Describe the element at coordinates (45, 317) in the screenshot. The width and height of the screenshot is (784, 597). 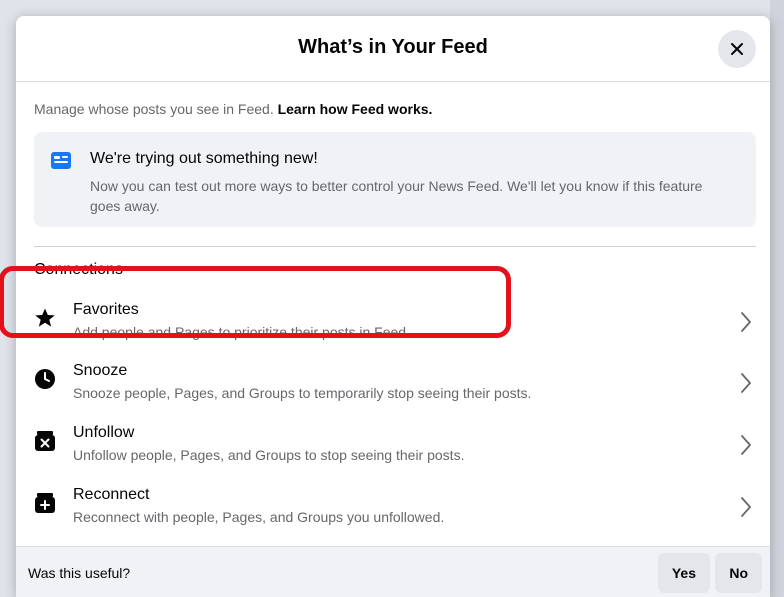
I see `star-icon` at that location.